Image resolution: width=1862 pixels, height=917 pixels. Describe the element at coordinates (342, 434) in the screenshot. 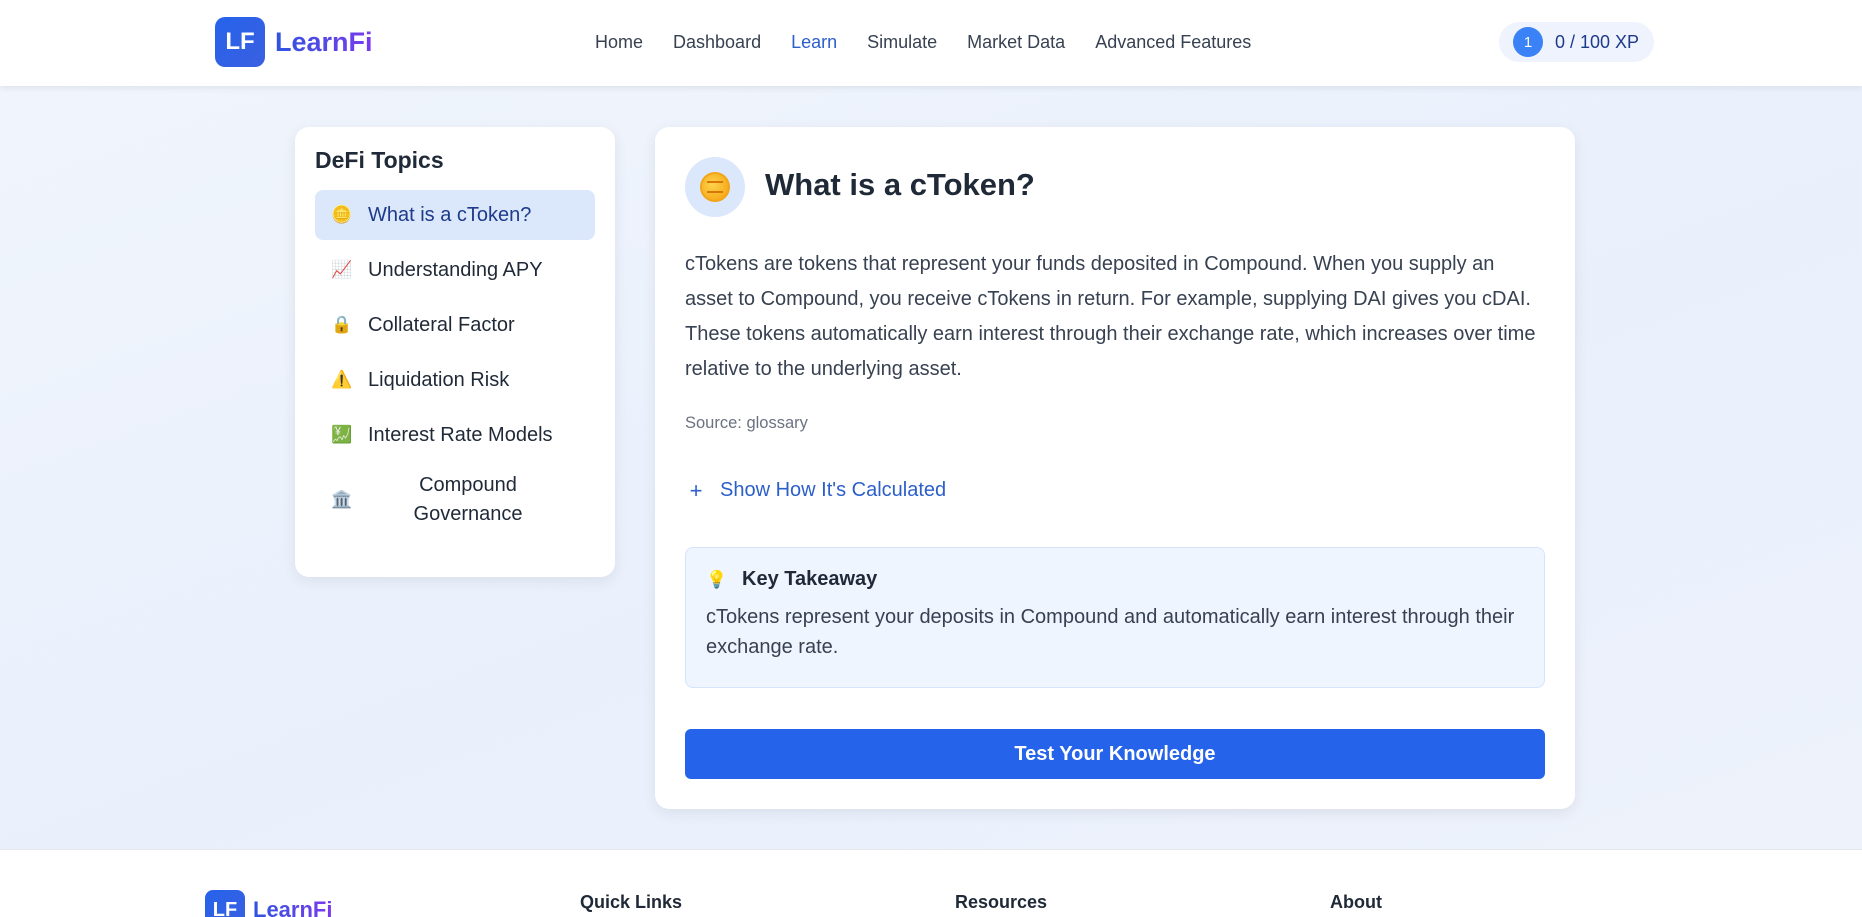

I see `chart-green-icon: 💹` at that location.